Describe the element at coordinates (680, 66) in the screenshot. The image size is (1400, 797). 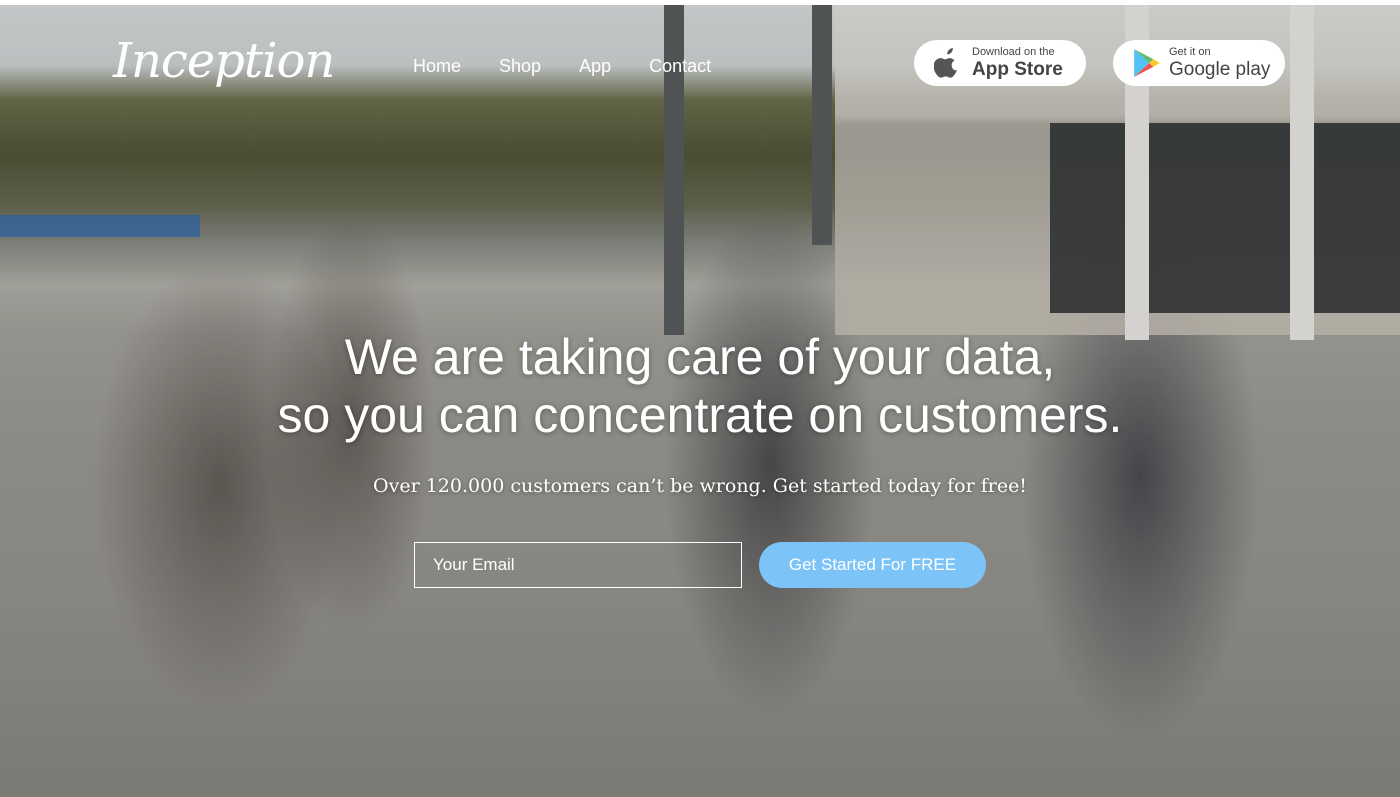
I see `nav-contact: Contact` at that location.